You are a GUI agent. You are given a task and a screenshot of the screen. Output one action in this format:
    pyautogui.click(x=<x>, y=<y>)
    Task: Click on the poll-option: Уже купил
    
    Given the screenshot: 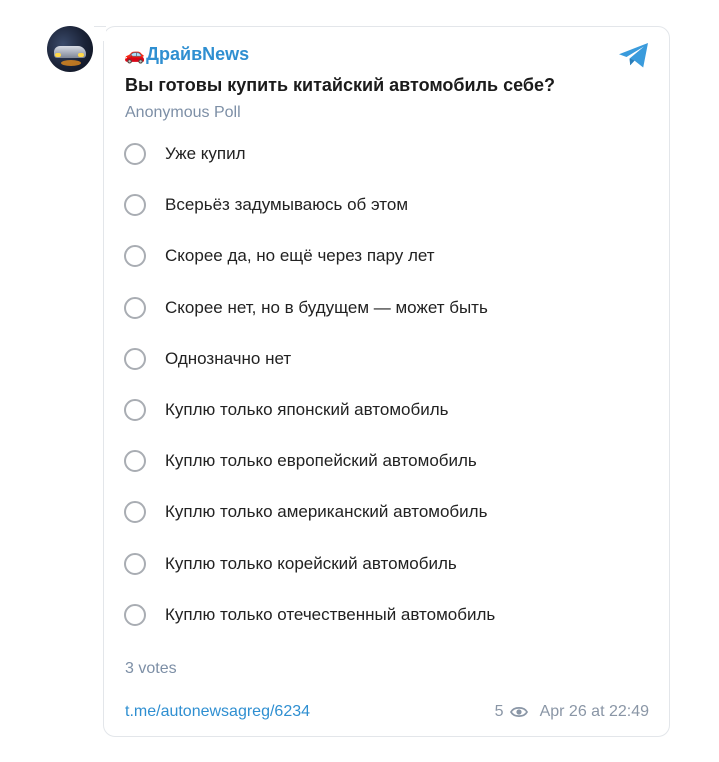 What is the action you would take?
    pyautogui.click(x=185, y=154)
    